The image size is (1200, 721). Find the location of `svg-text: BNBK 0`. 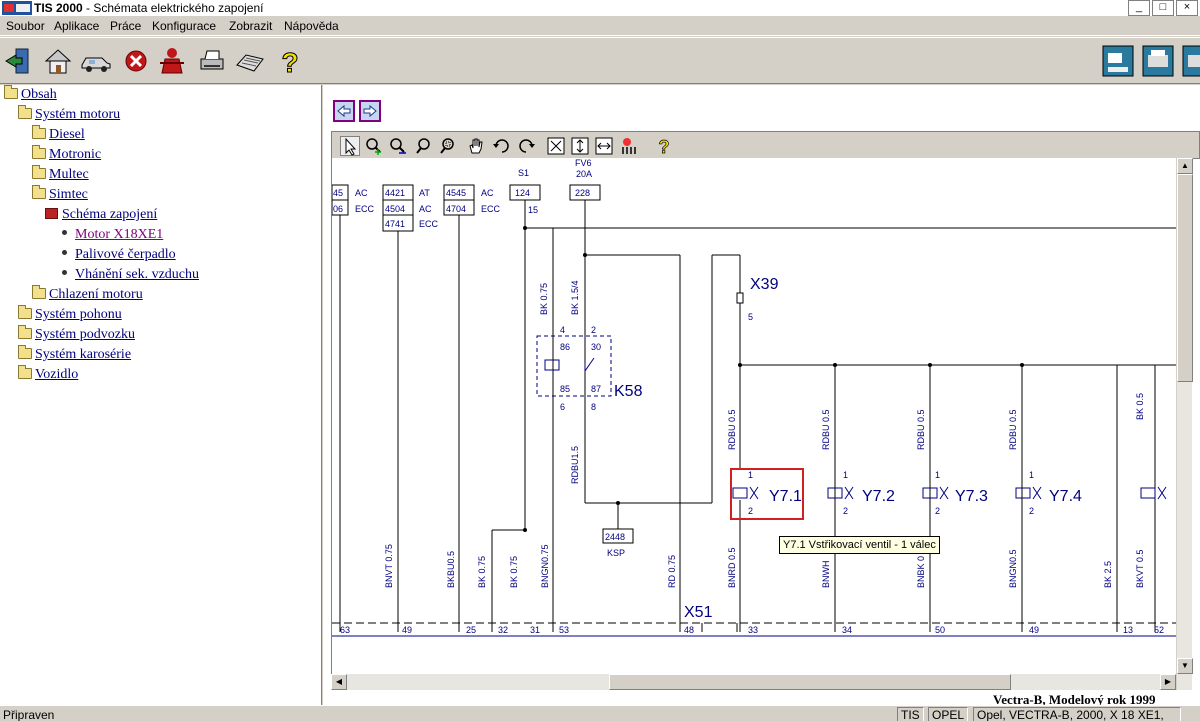

svg-text: BNBK 0 is located at coordinates (921, 572).